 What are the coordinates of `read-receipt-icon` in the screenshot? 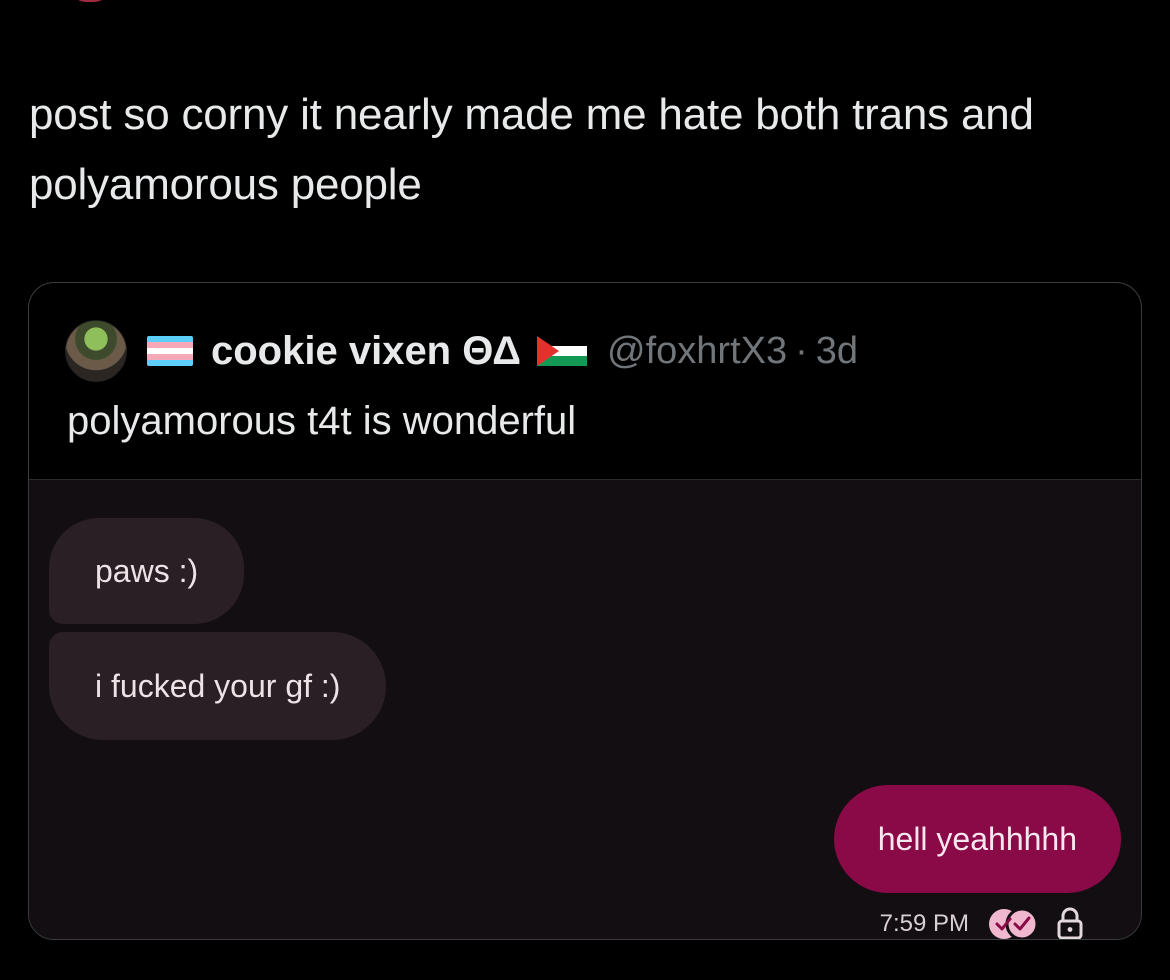 It's located at (1014, 923).